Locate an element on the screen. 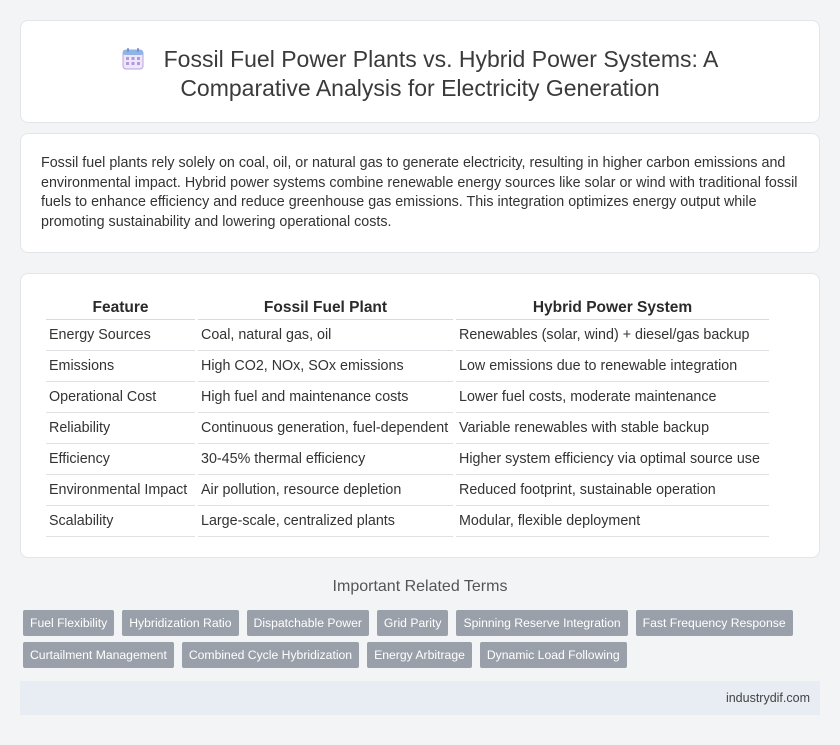  table-cell: Modular, flexible deployment is located at coordinates (612, 521).